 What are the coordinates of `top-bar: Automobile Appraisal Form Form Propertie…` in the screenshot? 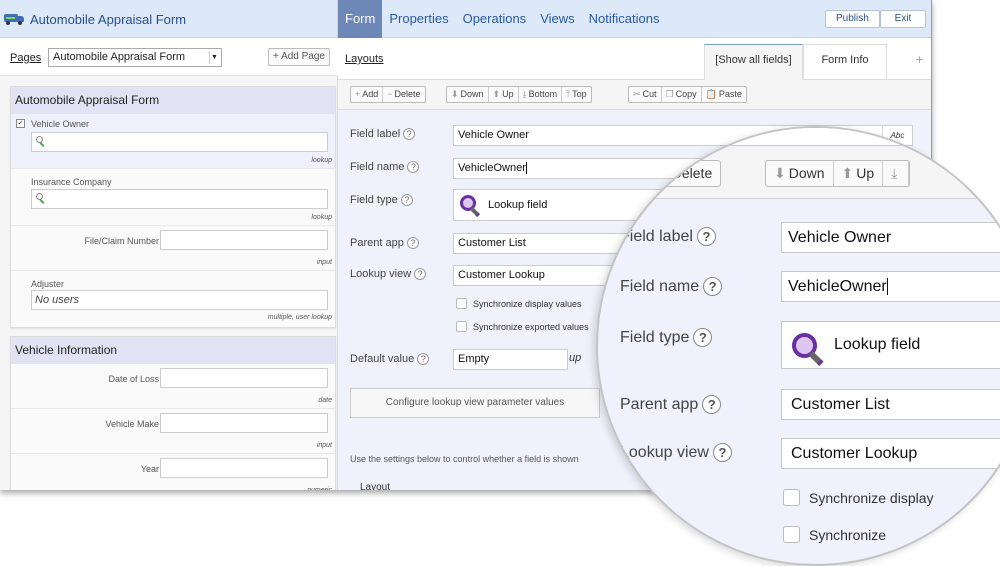 It's located at (465, 19).